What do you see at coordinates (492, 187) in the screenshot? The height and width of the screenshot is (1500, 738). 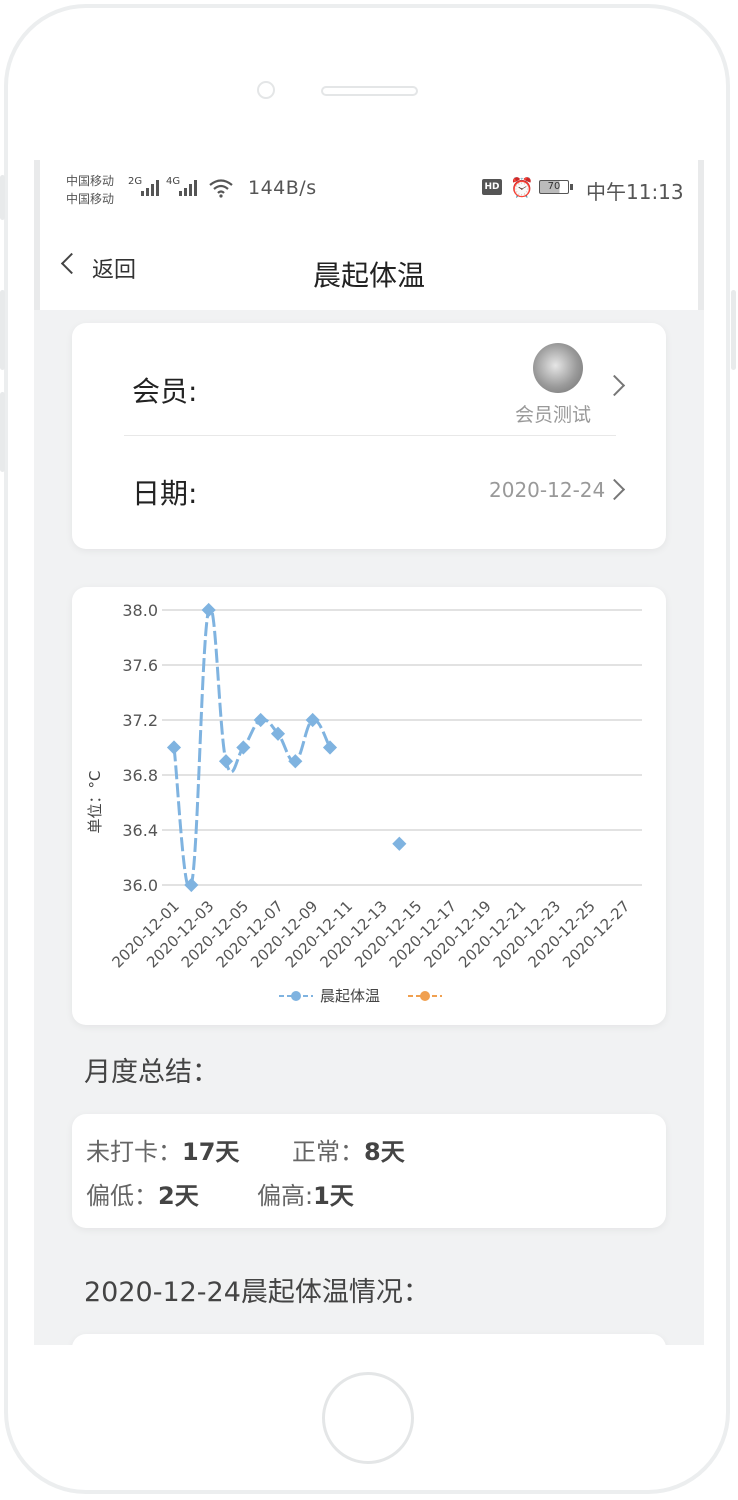 I see `hd-icon: HD` at bounding box center [492, 187].